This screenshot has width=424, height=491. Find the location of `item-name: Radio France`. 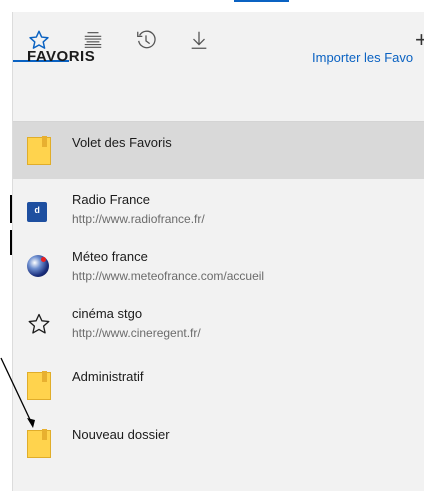

item-name: Radio France is located at coordinates (111, 199).